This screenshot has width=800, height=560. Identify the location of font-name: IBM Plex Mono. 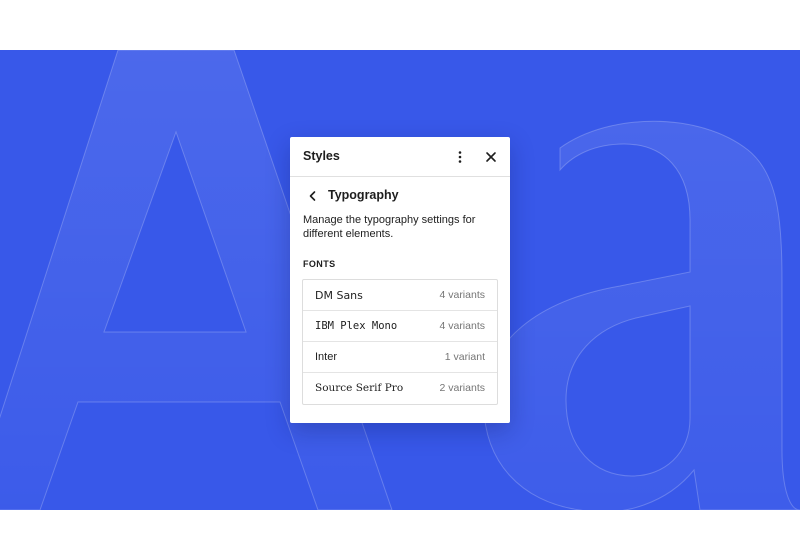
(356, 326).